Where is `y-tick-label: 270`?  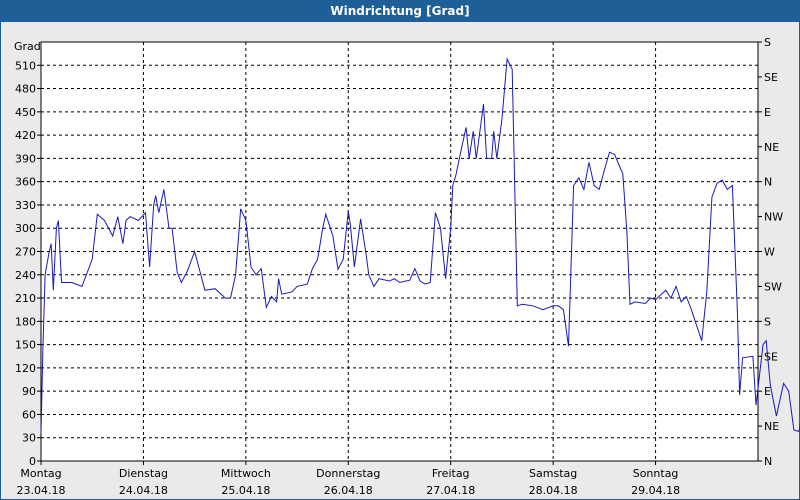
y-tick-label: 270 is located at coordinates (25, 252).